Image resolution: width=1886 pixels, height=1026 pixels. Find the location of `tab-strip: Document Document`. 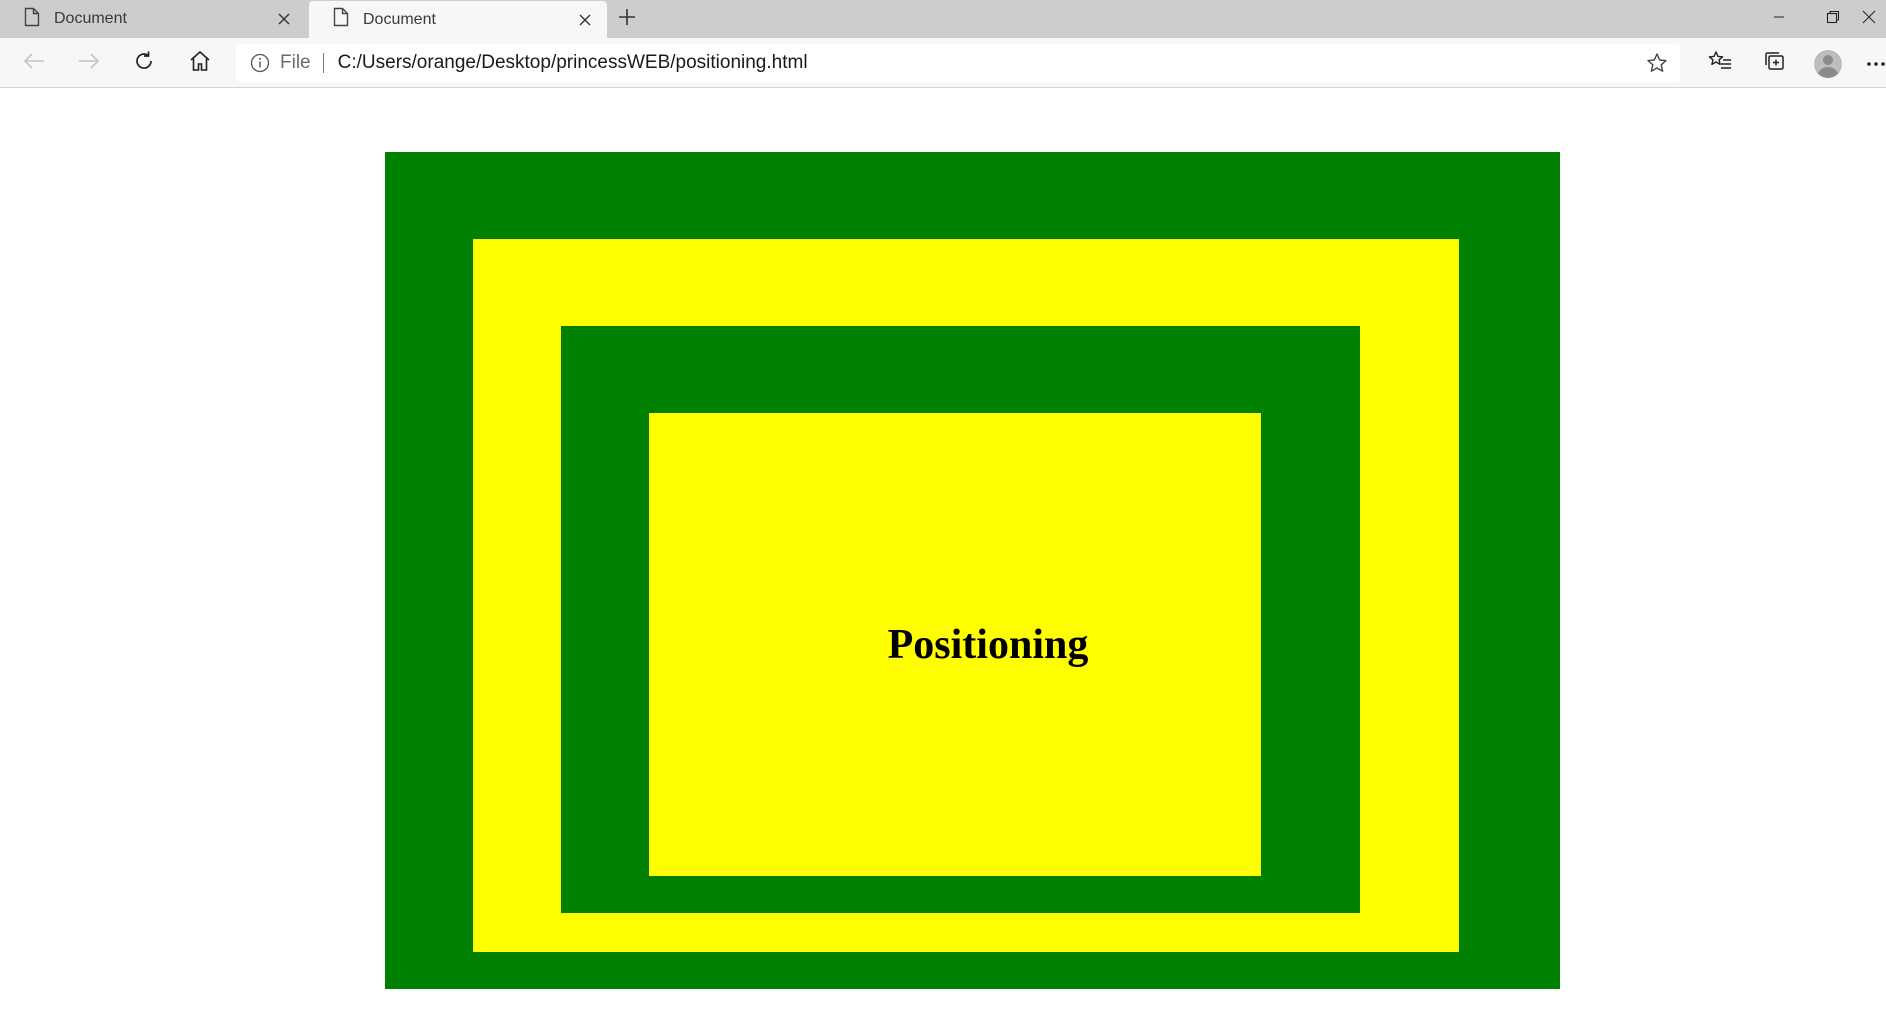

tab-strip: Document Document is located at coordinates (943, 19).